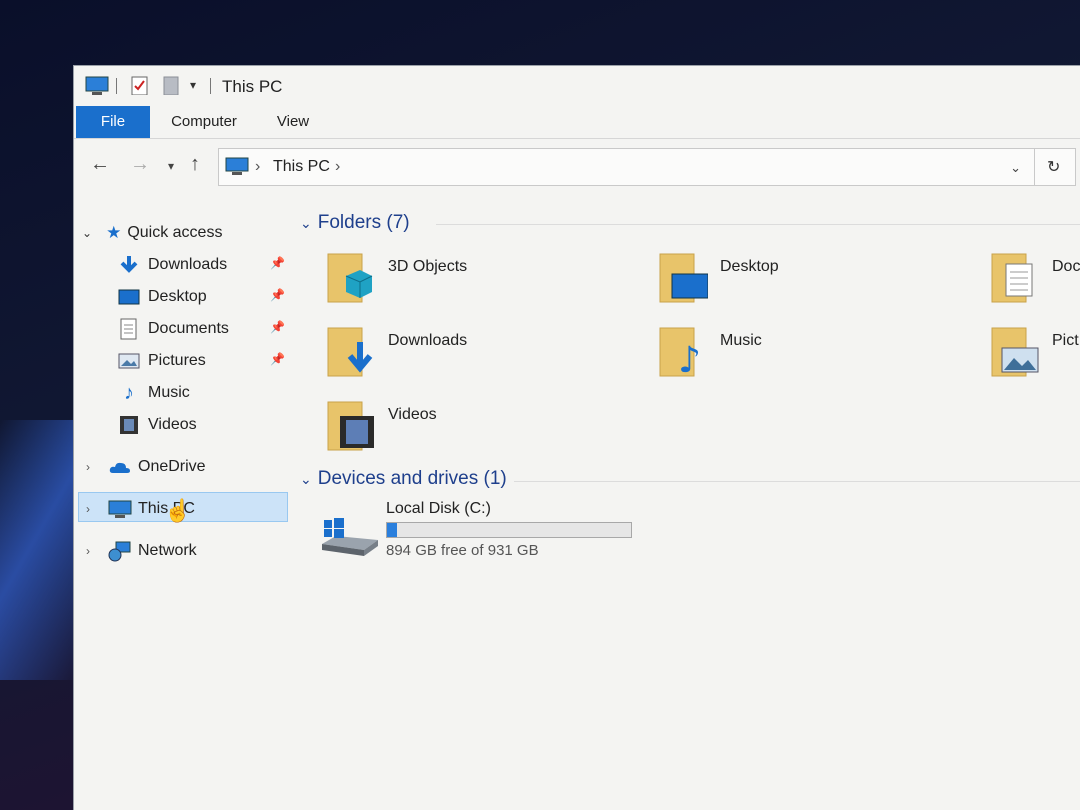 This screenshot has height=810, width=1080. What do you see at coordinates (40, 550) in the screenshot?
I see `desktop-wallpaper-glow` at bounding box center [40, 550].